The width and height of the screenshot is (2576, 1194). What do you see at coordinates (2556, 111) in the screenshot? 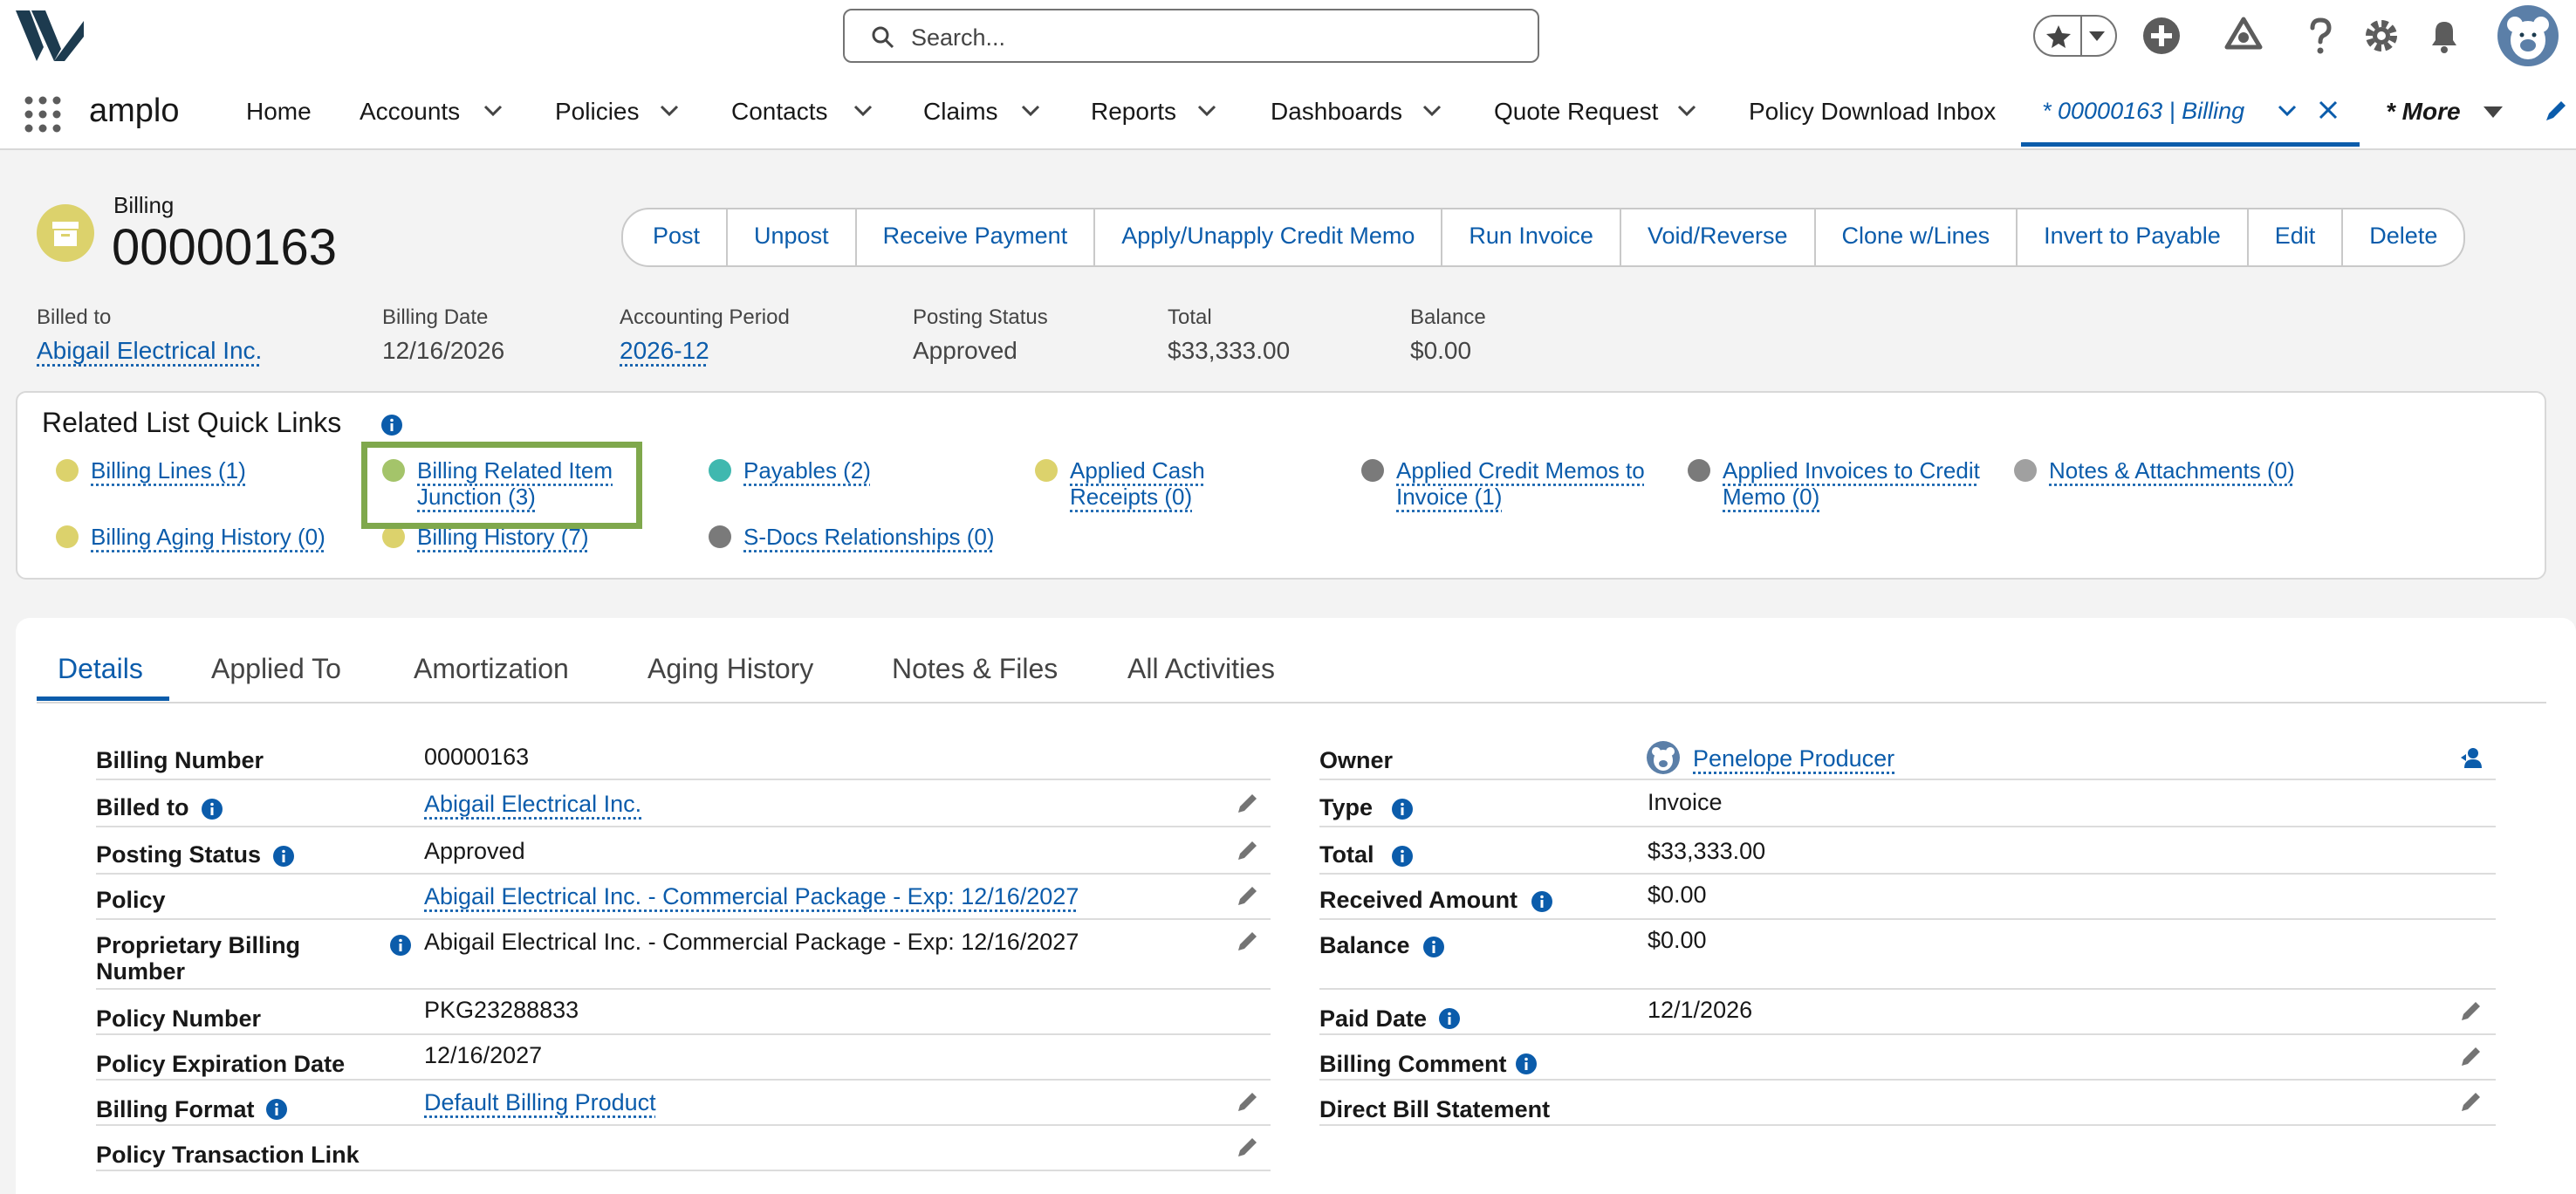
I see `edit-nav-pencil-icon` at bounding box center [2556, 111].